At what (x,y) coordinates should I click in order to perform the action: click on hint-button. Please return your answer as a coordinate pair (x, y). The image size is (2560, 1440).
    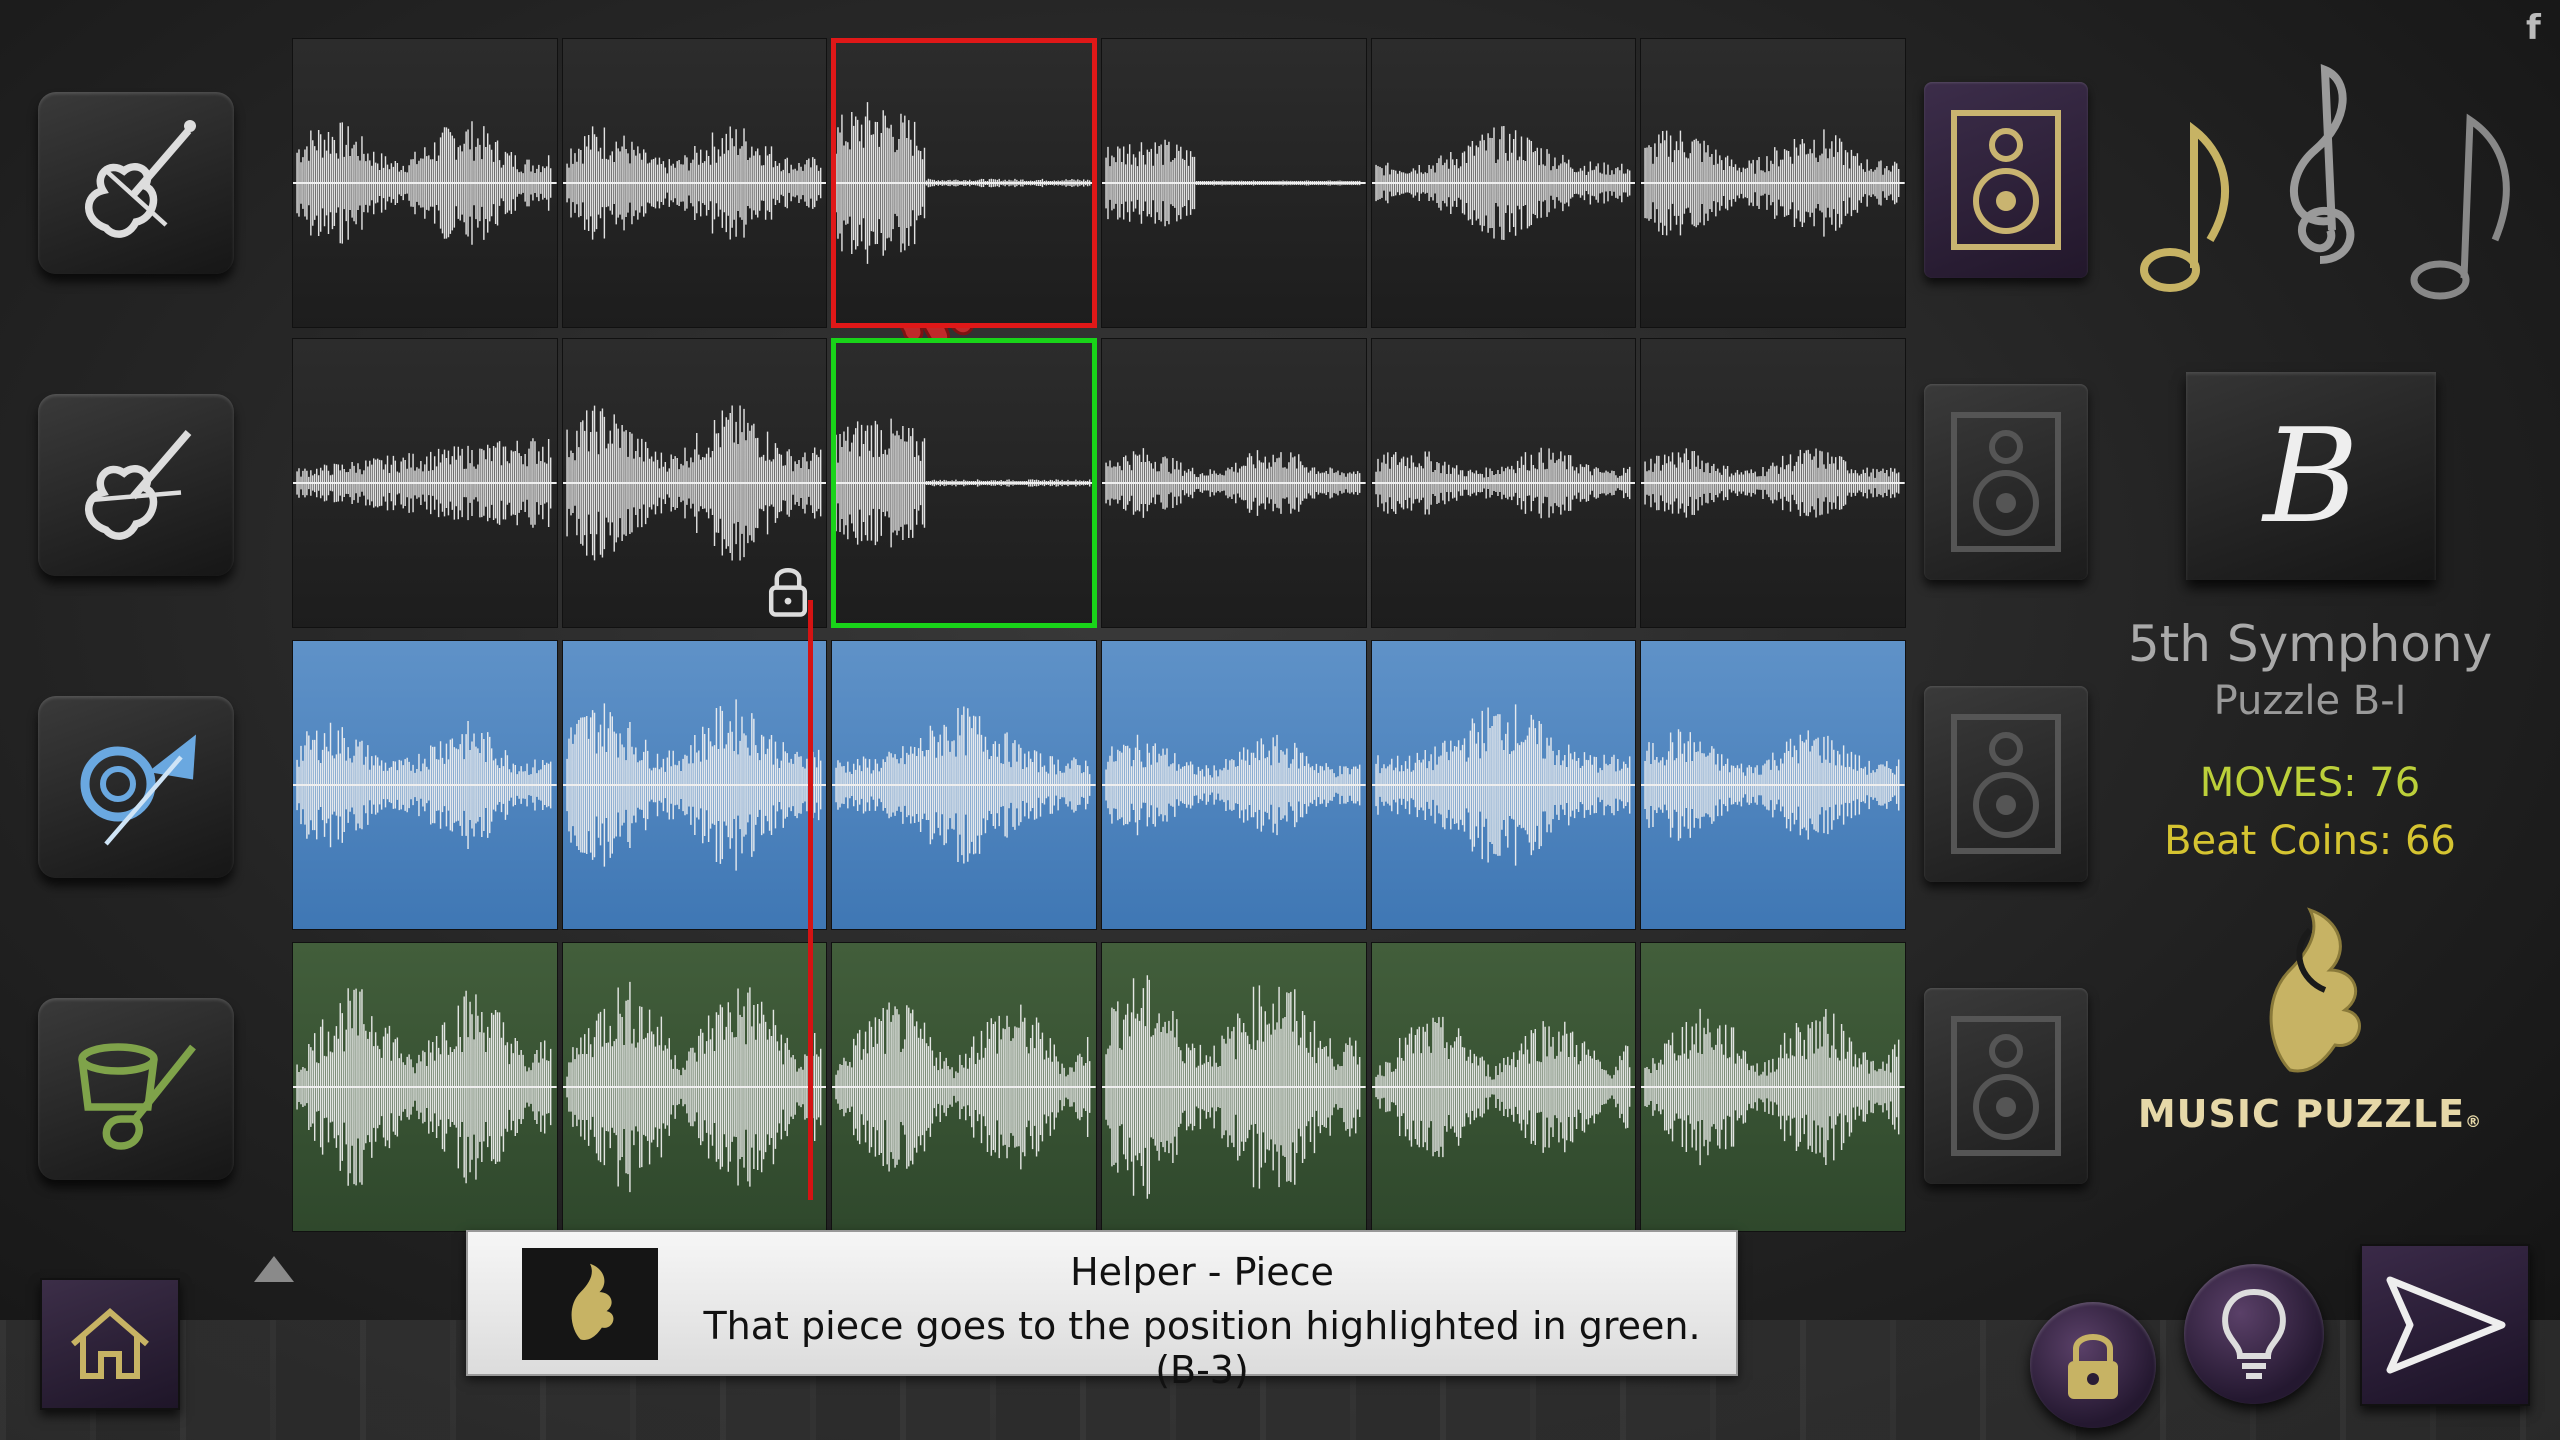
    Looking at the image, I should click on (2254, 1334).